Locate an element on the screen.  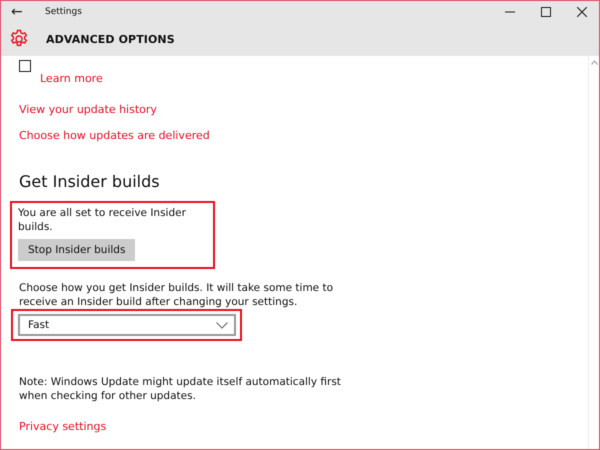
back-button: ← is located at coordinates (21, 12).